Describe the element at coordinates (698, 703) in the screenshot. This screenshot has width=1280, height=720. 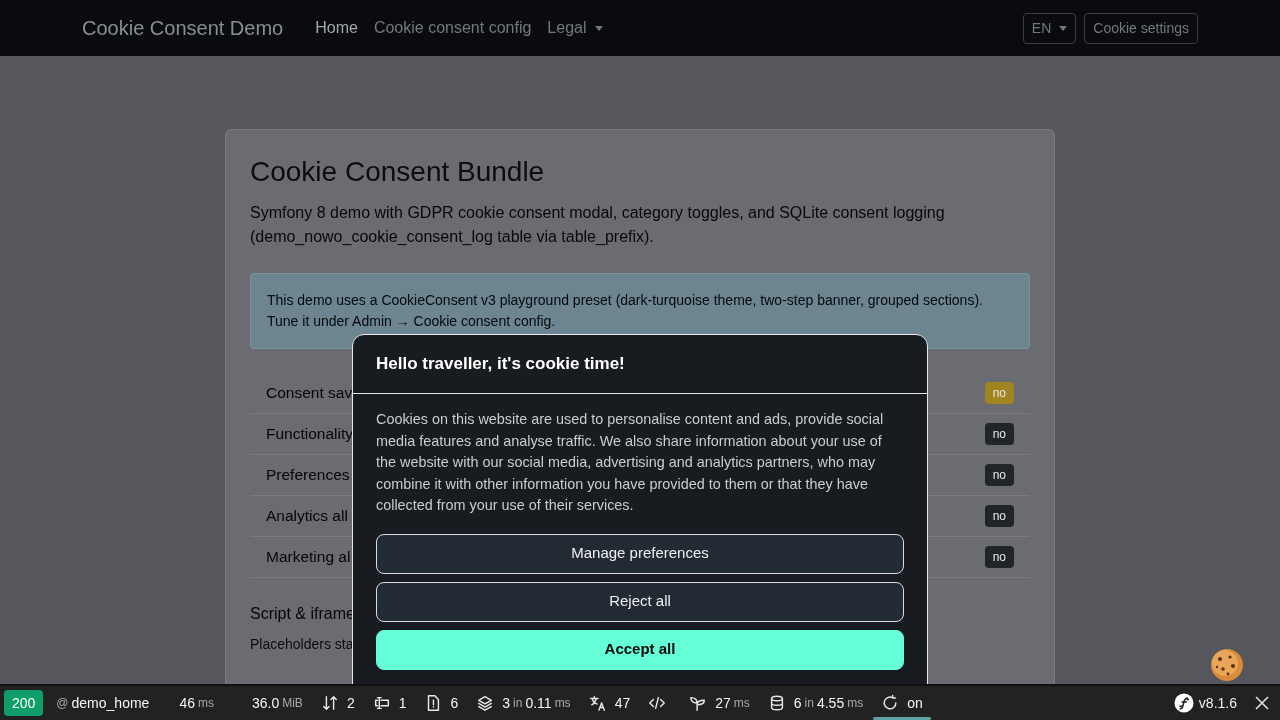
I see `leaf-icon` at that location.